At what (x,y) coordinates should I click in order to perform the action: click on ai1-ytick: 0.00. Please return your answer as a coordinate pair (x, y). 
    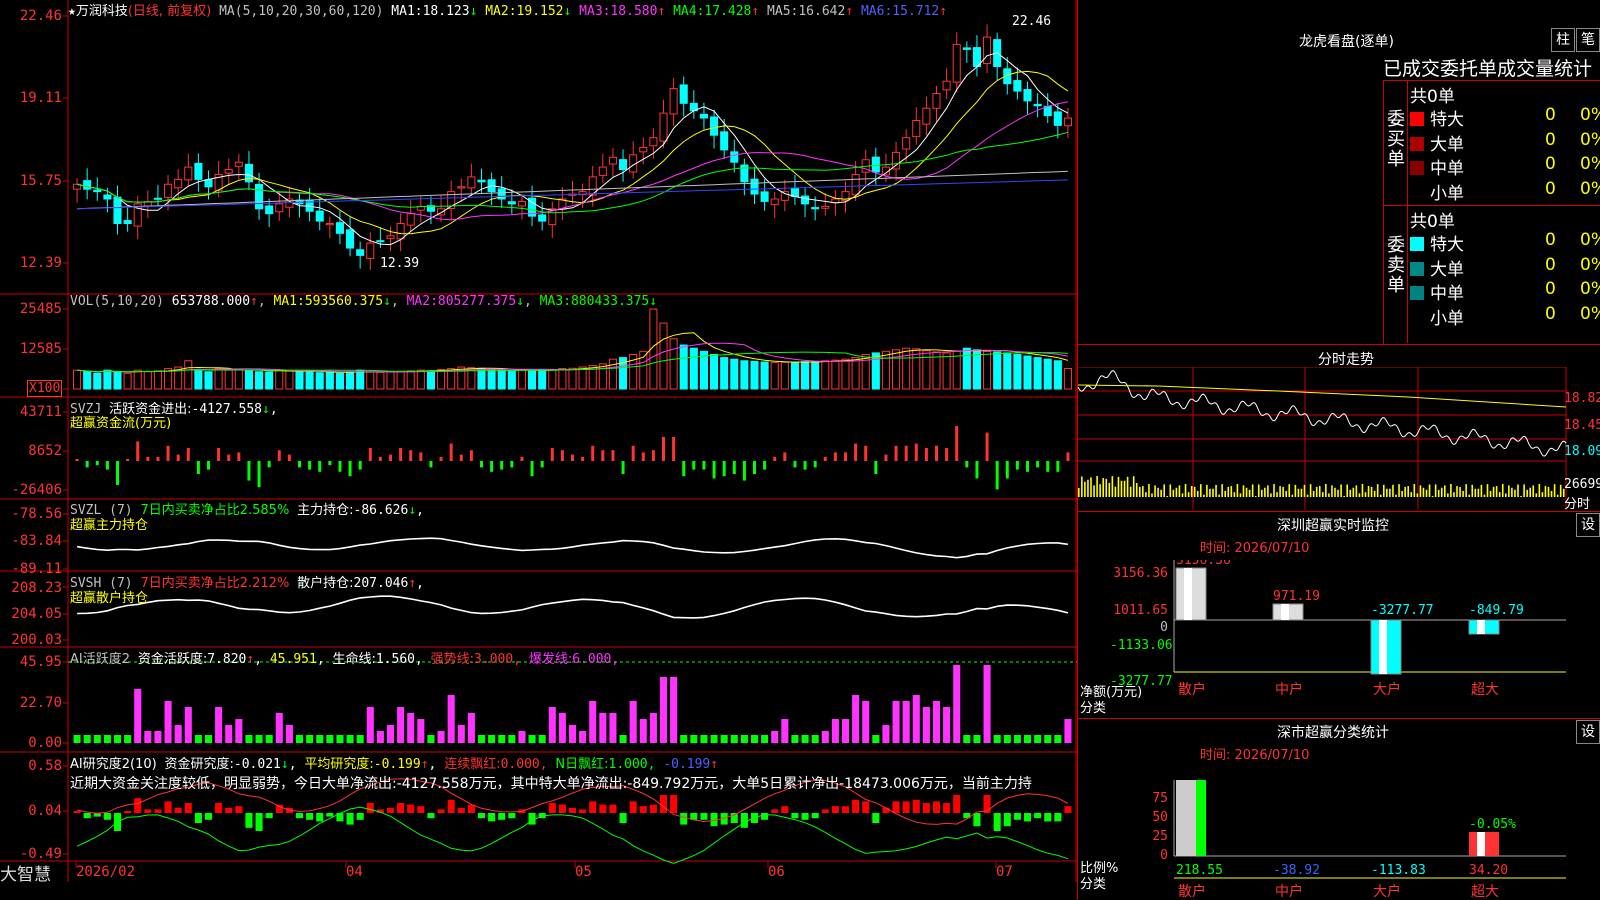
    Looking at the image, I should click on (45, 743).